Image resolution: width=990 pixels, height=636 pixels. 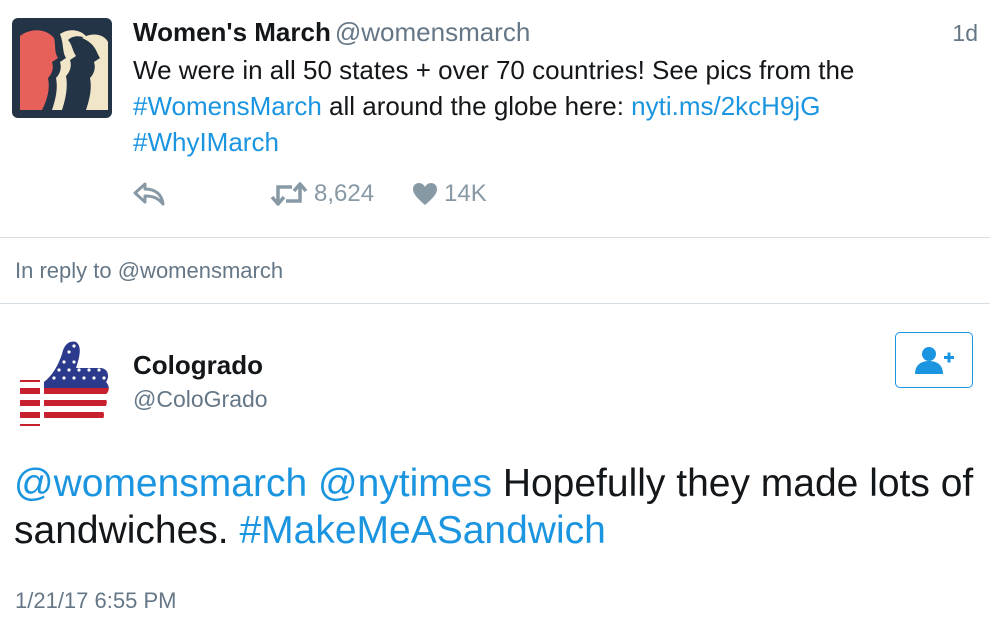 What do you see at coordinates (160, 483) in the screenshot?
I see `mention-womensmarch-link: @womensmarch` at bounding box center [160, 483].